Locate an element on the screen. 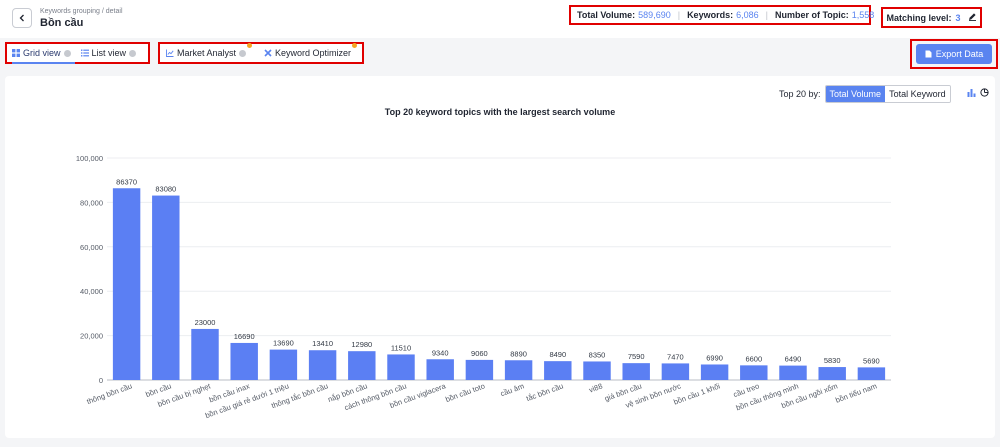  bar-value-label: 8890 is located at coordinates (518, 353).